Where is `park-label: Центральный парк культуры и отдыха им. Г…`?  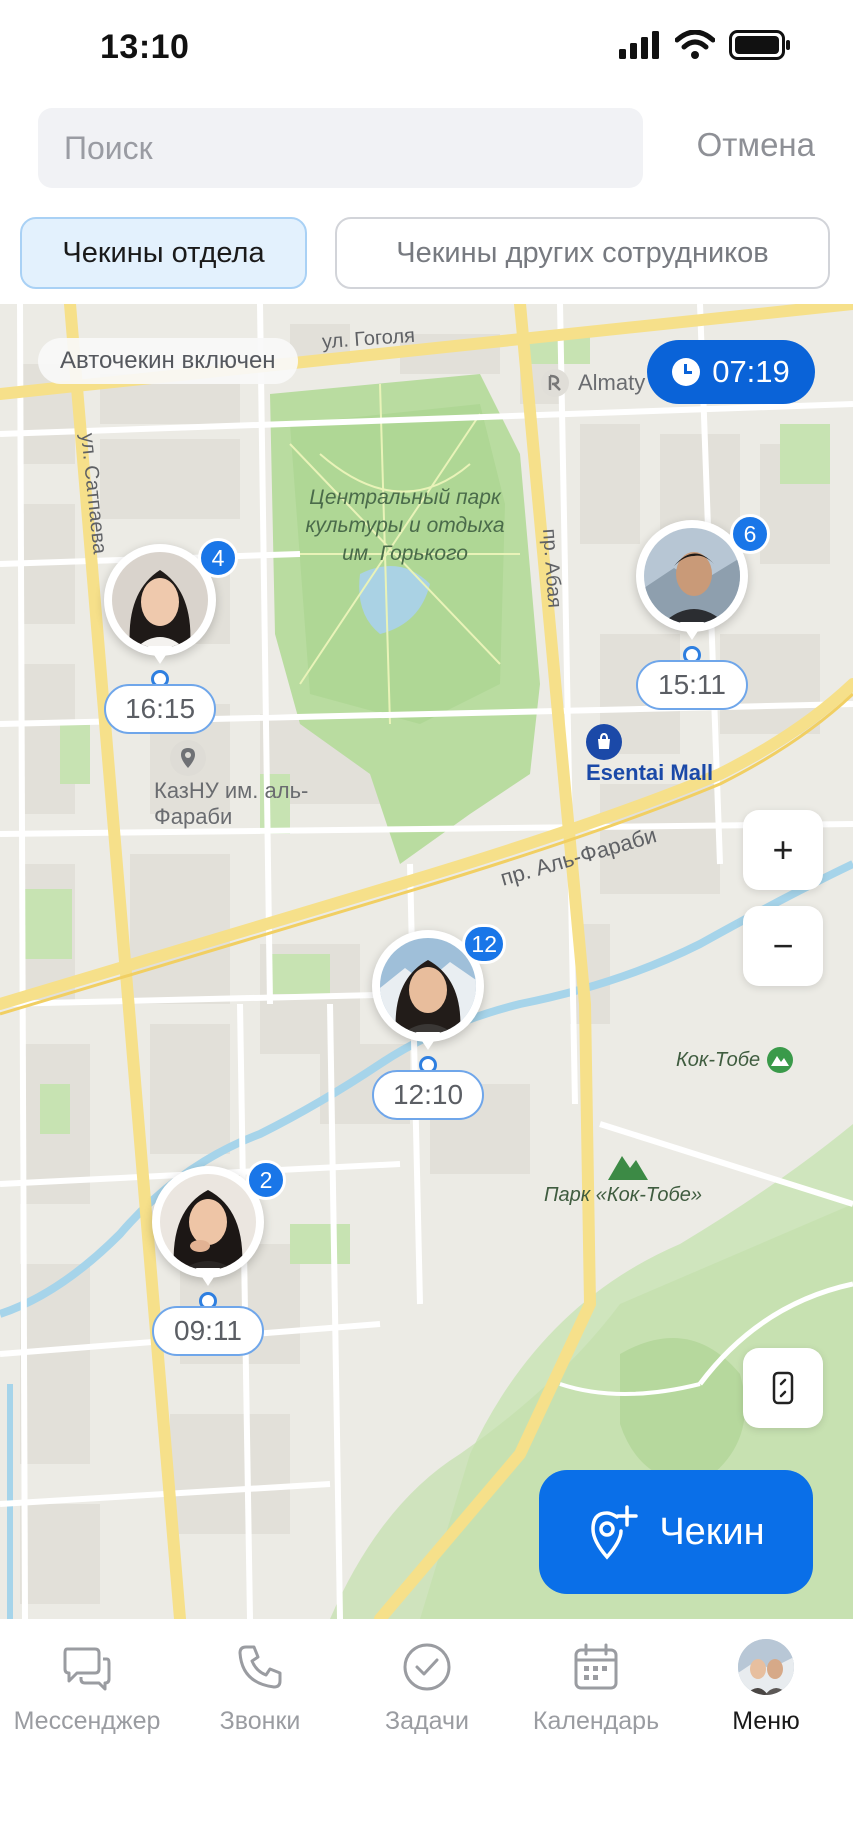
park-label: Центральный парк культуры и отдыха им. Г… is located at coordinates (405, 525).